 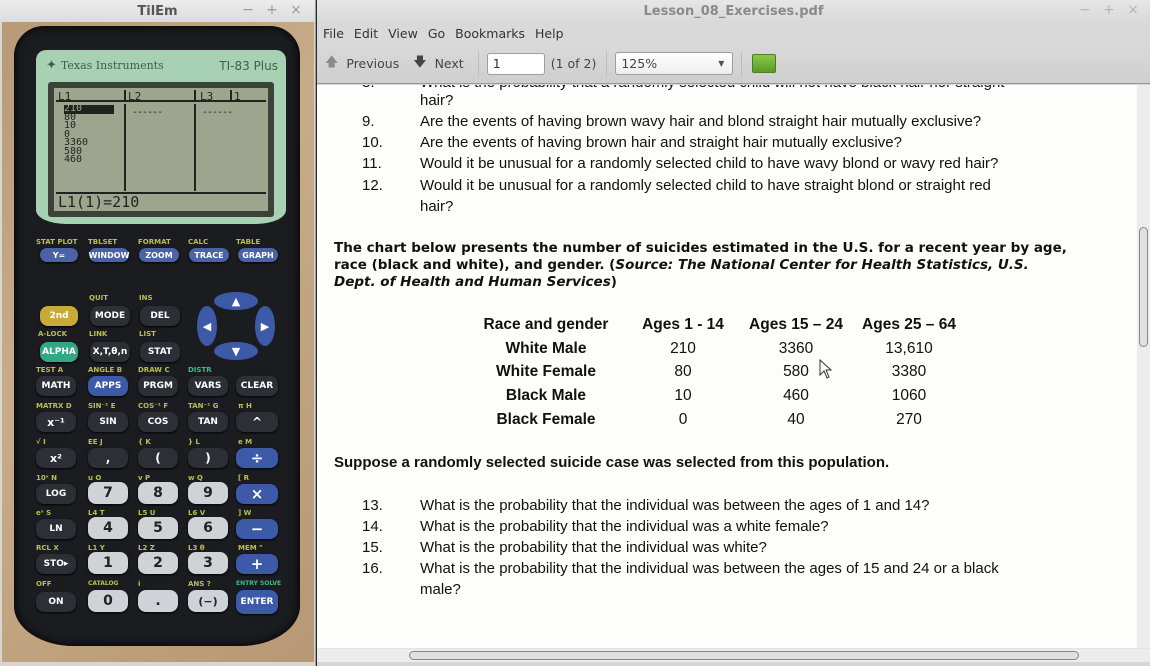 I want to click on arrow-left-icon: ◀, so click(x=207, y=326).